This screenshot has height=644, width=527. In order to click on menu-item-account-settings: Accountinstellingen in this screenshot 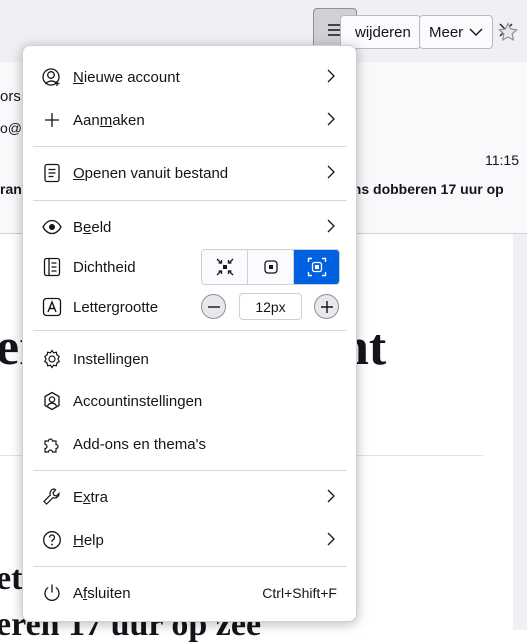, I will do `click(190, 401)`.